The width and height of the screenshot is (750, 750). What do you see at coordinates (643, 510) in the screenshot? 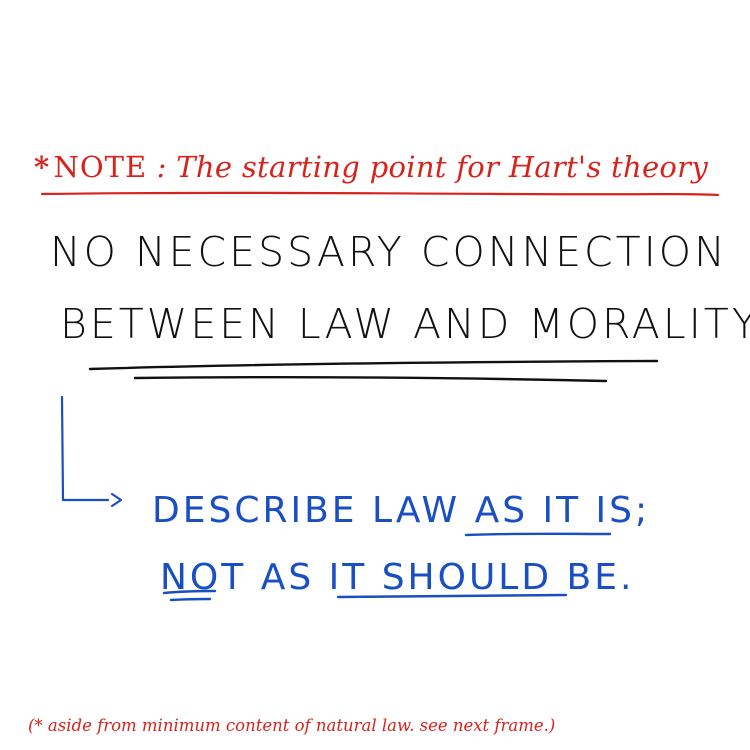
I see `semicolon: ;` at bounding box center [643, 510].